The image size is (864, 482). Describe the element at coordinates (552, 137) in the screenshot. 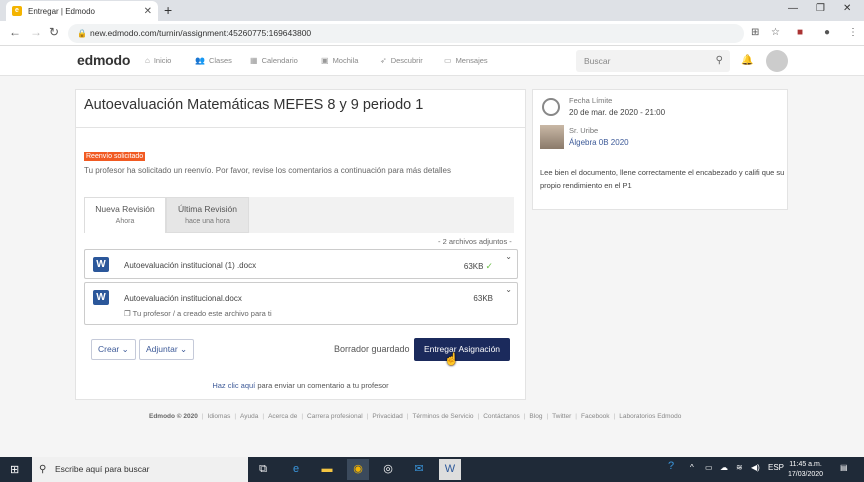

I see `teacher-avatar` at that location.